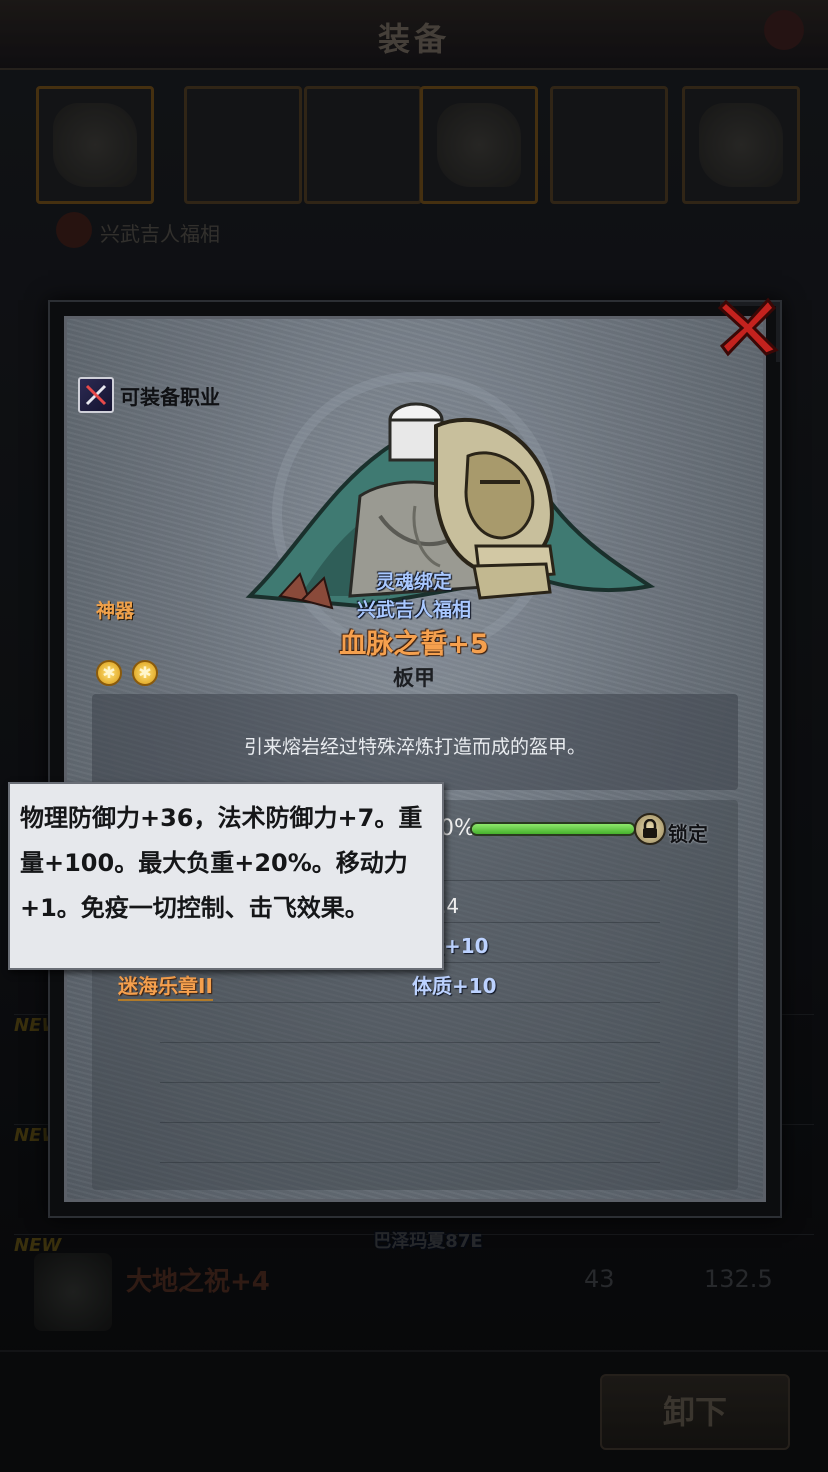 This screenshot has width=828, height=1472. Describe the element at coordinates (414, 678) in the screenshot. I see `item-type: 板甲` at that location.